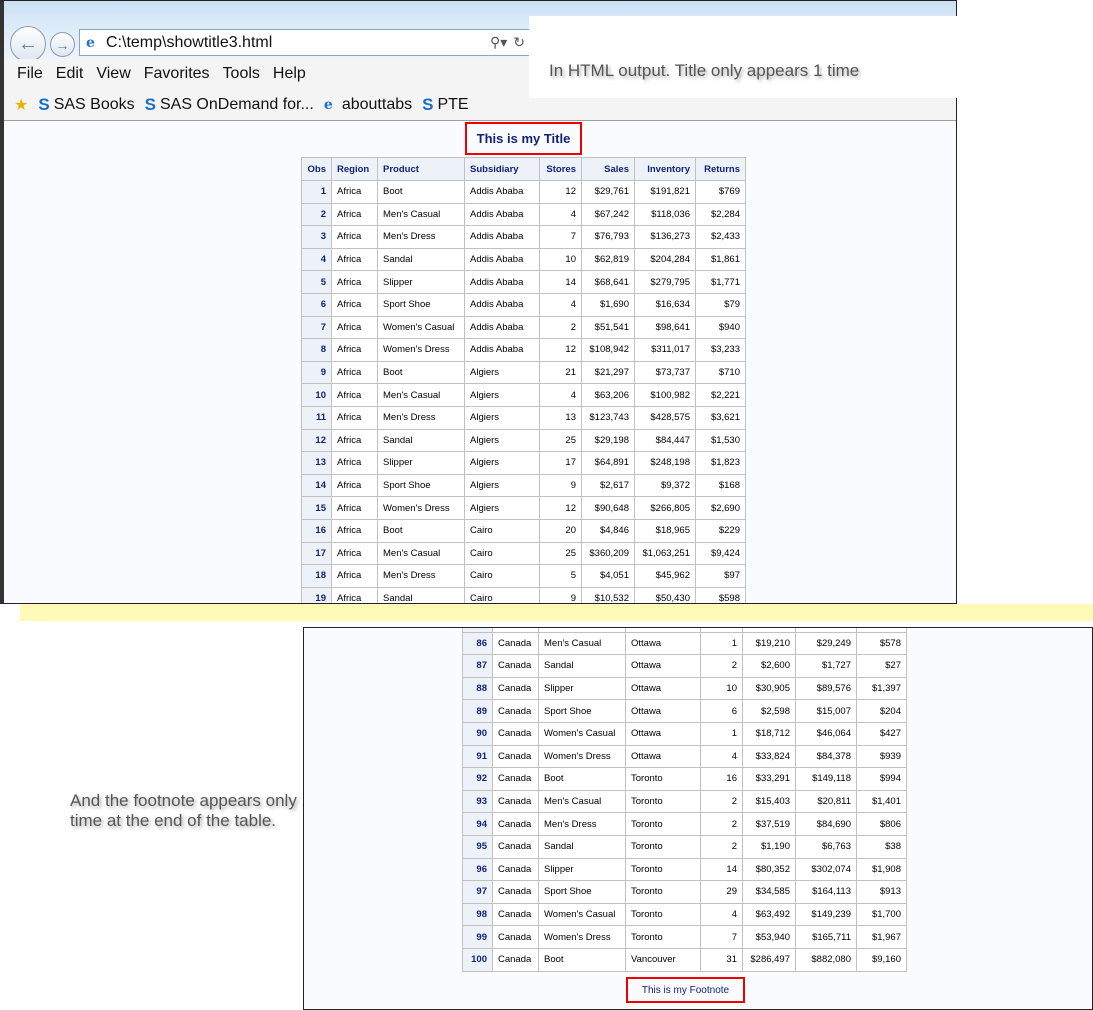 The image size is (1093, 1010). I want to click on address-bar: e C:\temp\showtitle3.html ⚲▾ ↻, so click(305, 42).